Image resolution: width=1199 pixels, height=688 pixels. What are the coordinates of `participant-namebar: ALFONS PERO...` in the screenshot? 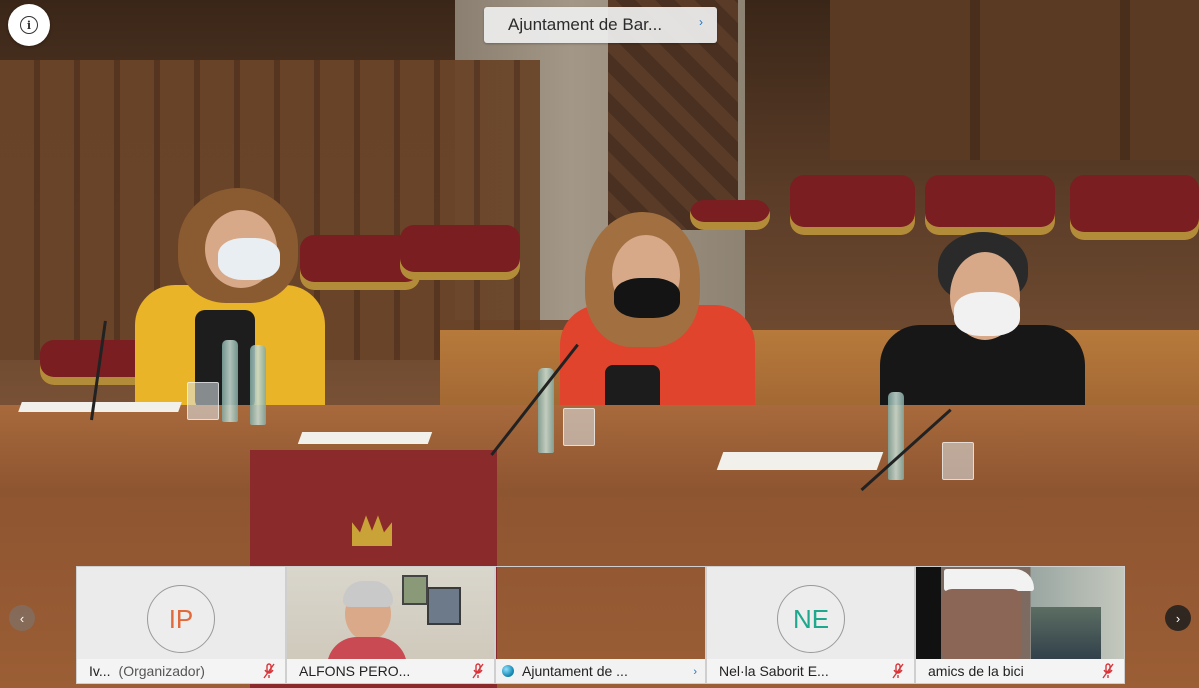 It's located at (390, 671).